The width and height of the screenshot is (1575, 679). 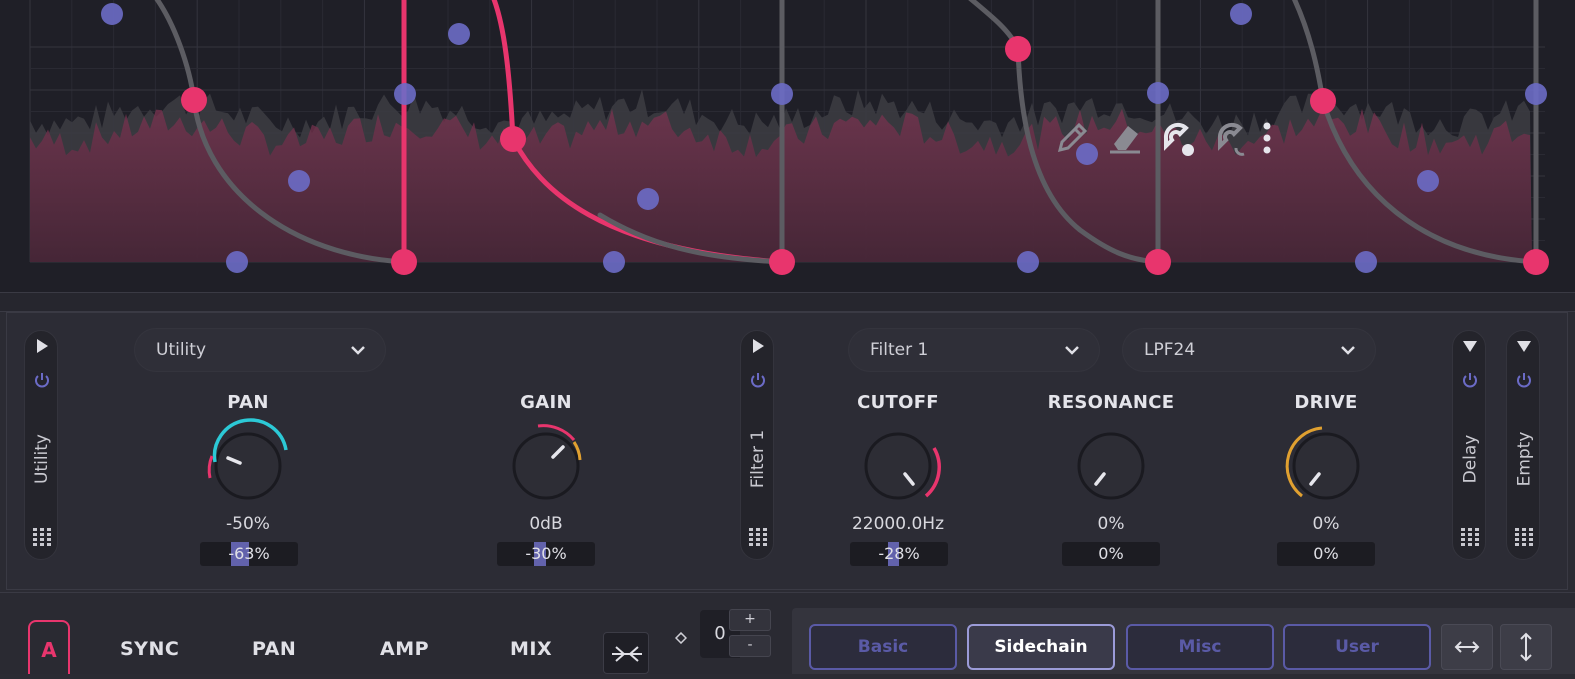 I want to click on resonance-value: 0%, so click(x=1111, y=524).